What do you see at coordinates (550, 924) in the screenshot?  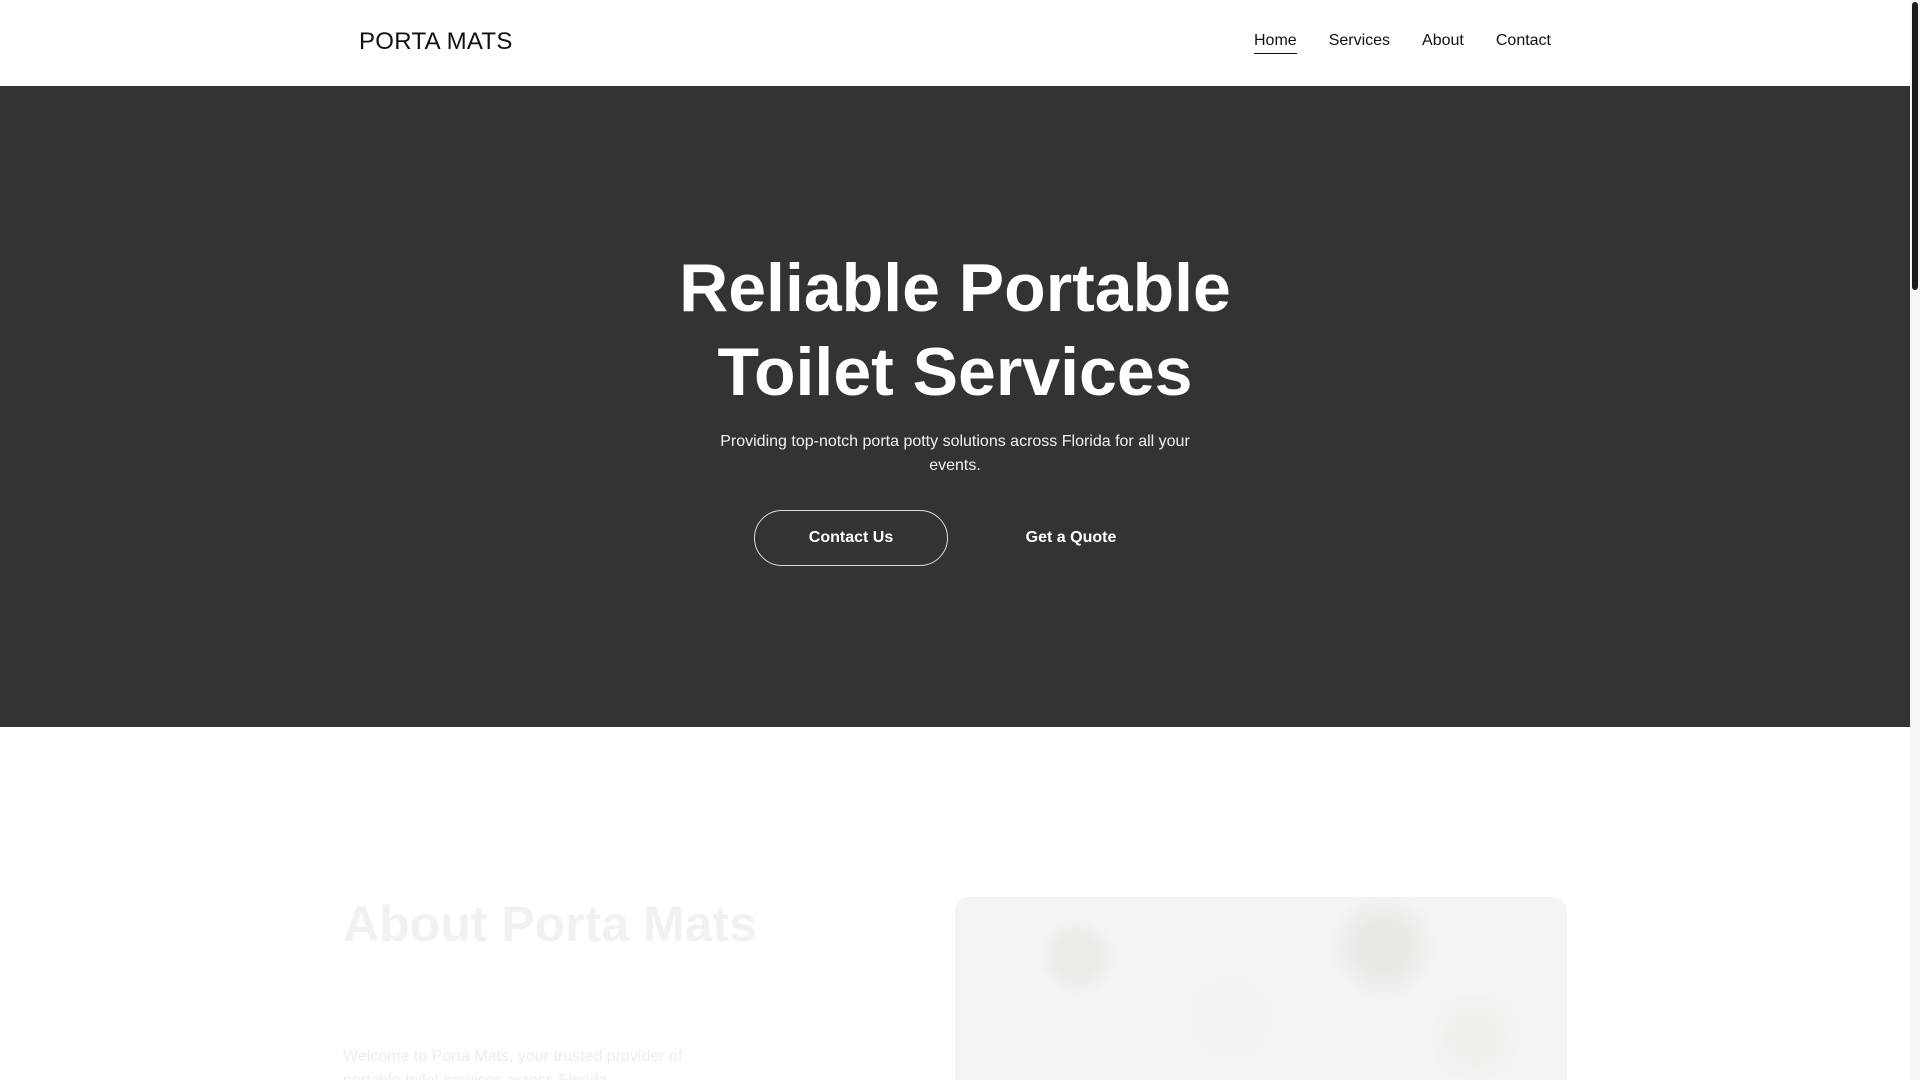 I see `about-title: About Porta Mats` at bounding box center [550, 924].